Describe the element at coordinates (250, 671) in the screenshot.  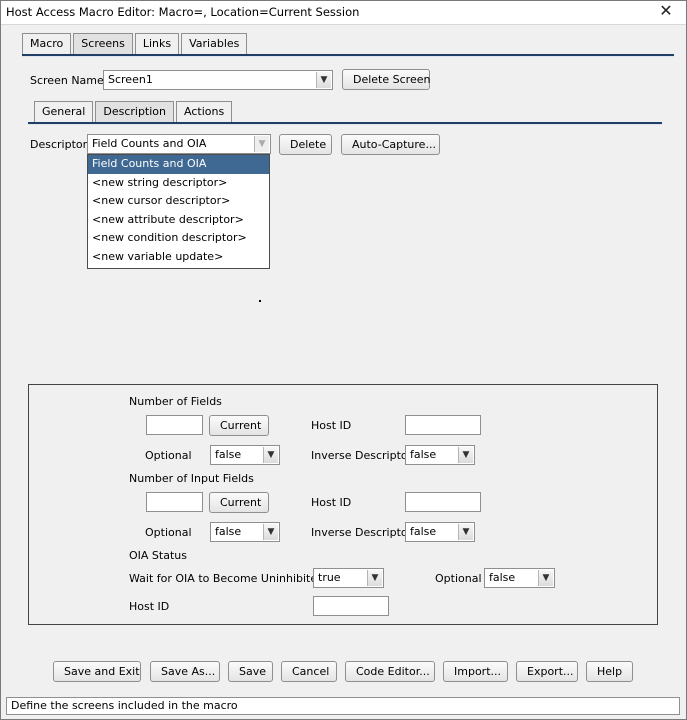
I see `save-button: Save` at that location.